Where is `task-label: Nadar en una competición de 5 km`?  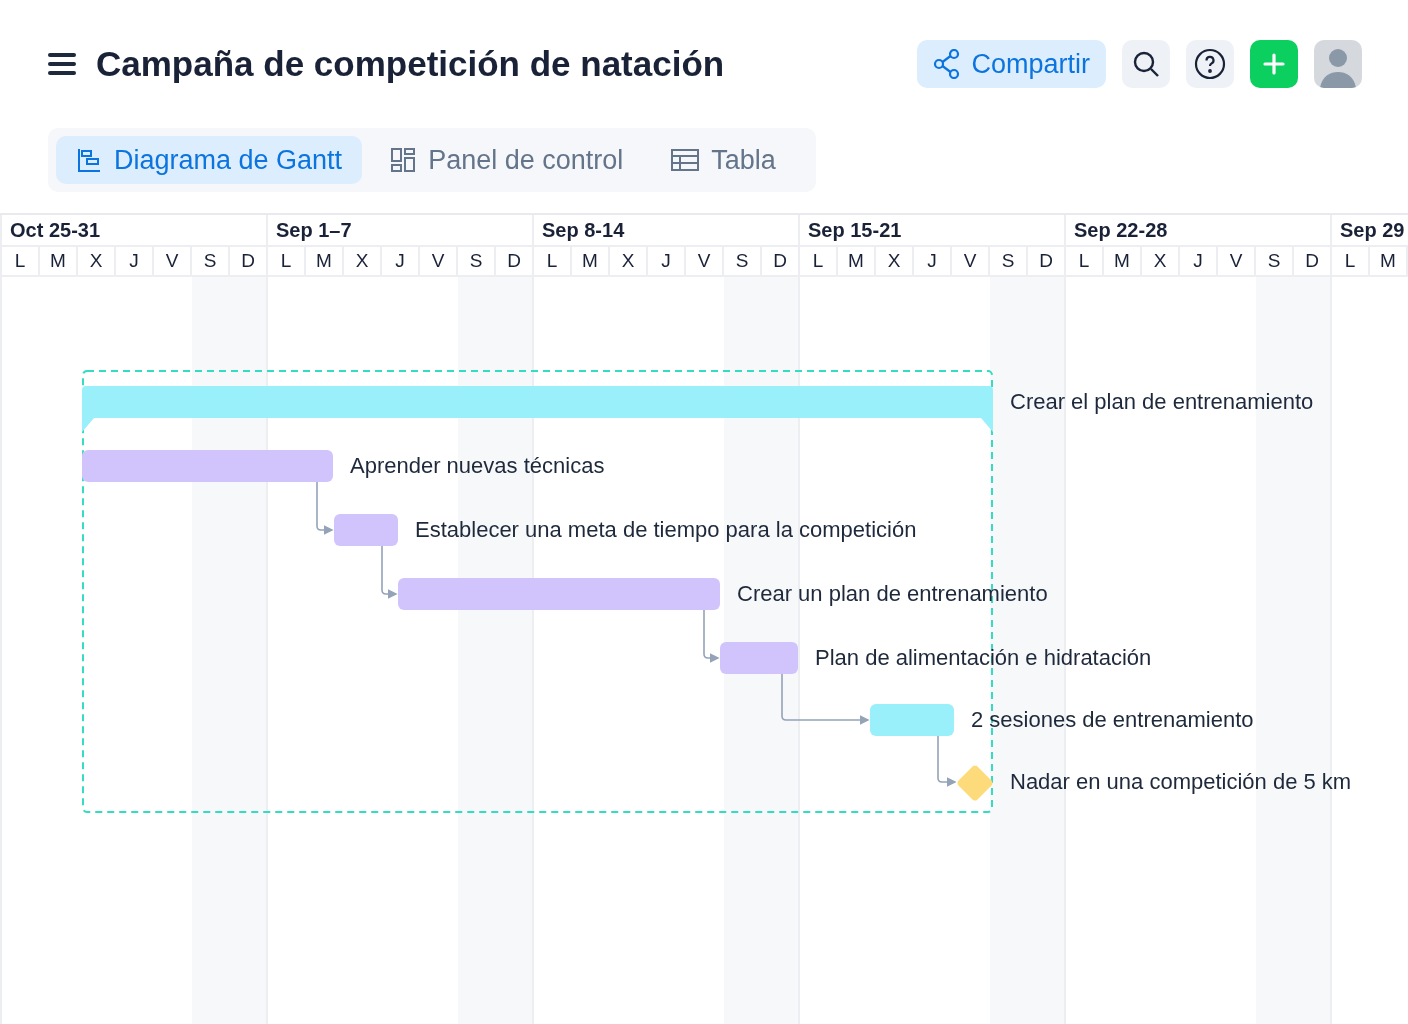 task-label: Nadar en una competición de 5 km is located at coordinates (1181, 782).